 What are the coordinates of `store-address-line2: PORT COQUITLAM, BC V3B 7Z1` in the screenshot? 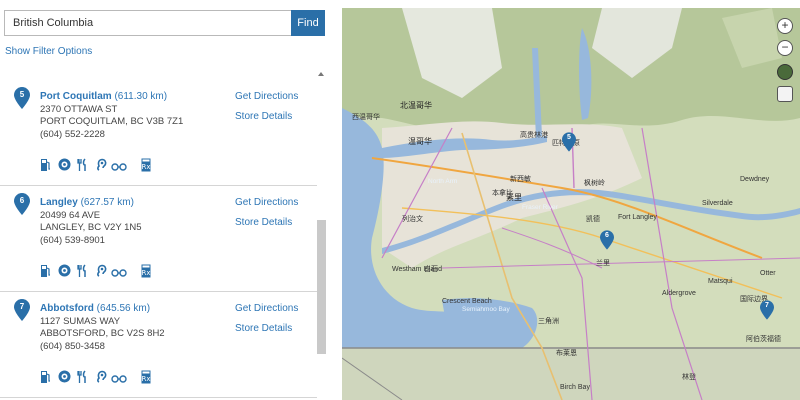 It's located at (112, 121).